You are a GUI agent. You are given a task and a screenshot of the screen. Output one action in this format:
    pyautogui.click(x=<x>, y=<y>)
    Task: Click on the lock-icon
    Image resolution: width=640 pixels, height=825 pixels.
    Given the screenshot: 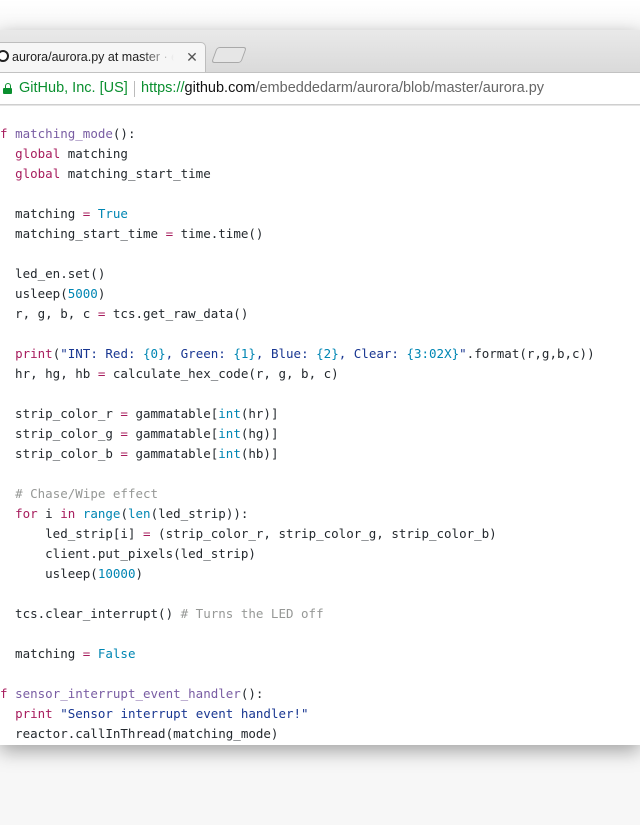 What is the action you would take?
    pyautogui.click(x=7, y=88)
    